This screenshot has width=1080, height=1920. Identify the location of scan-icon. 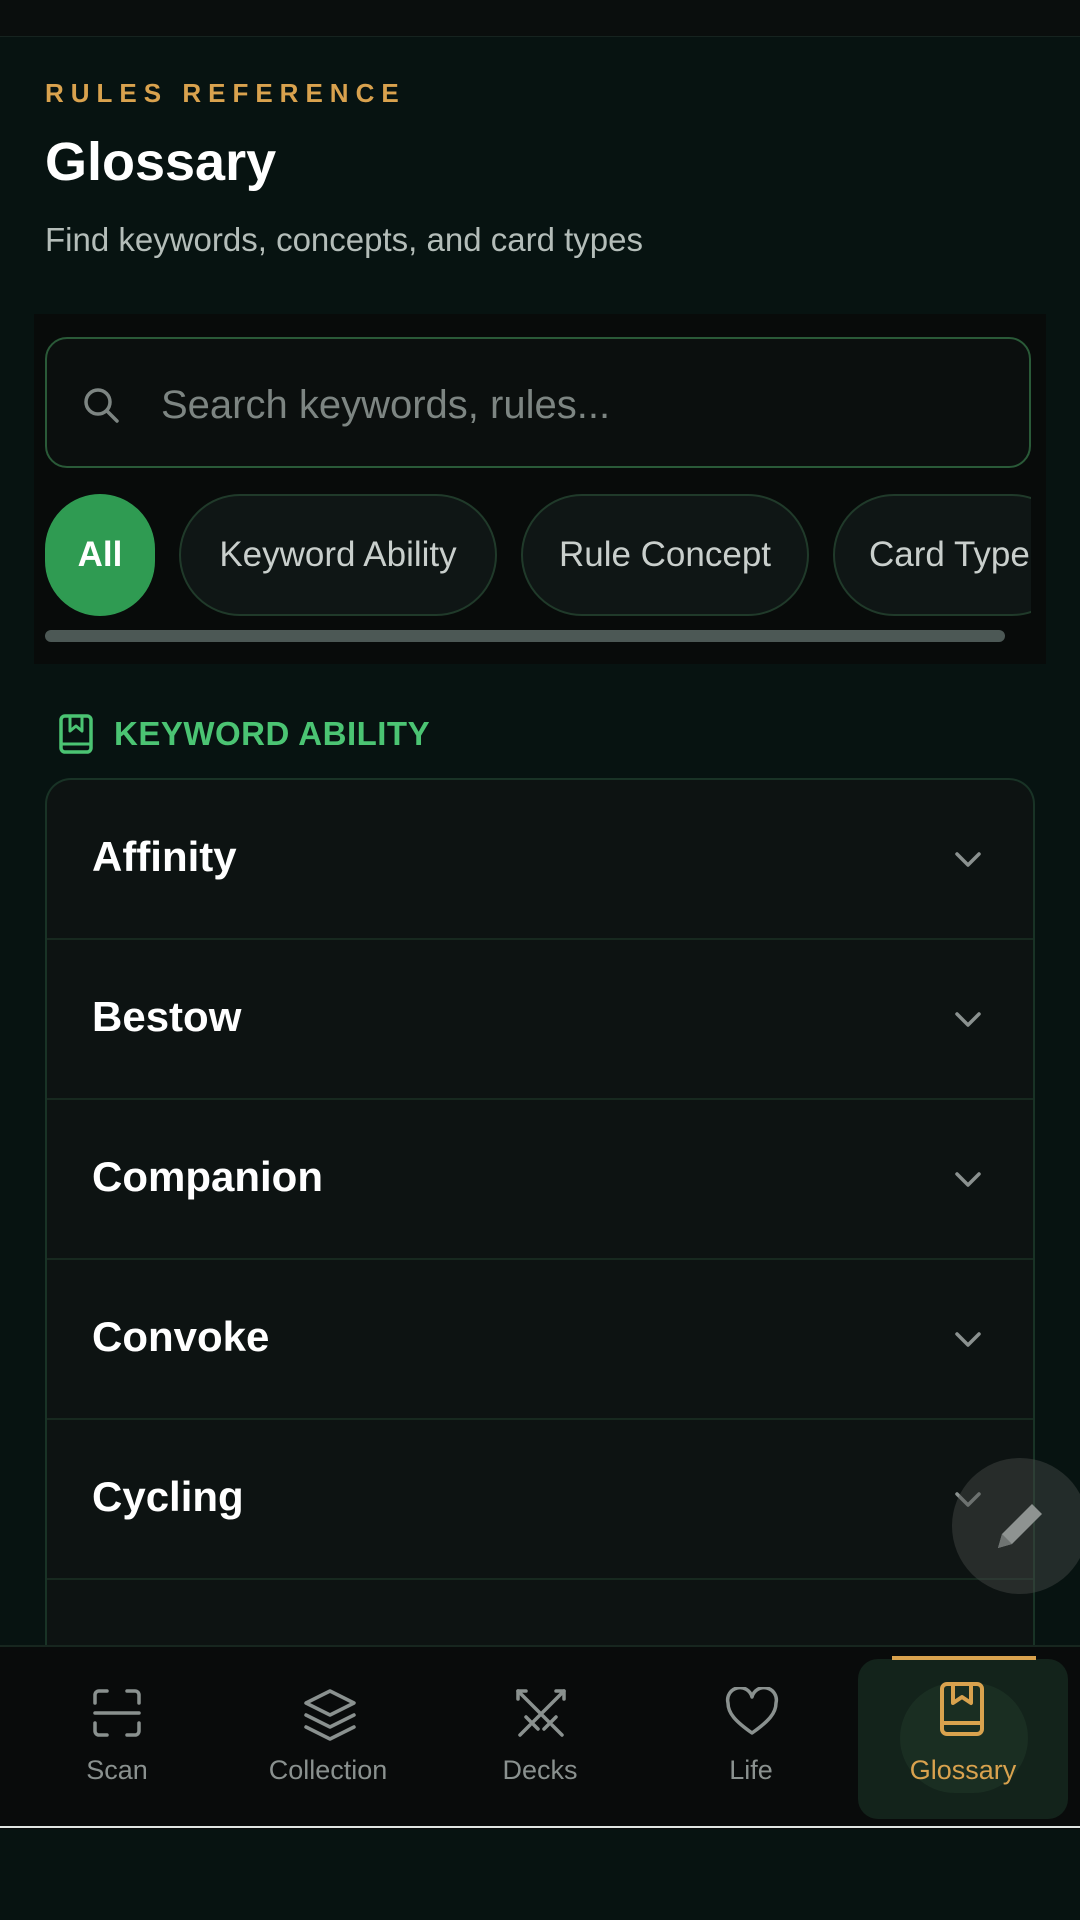
(117, 1713).